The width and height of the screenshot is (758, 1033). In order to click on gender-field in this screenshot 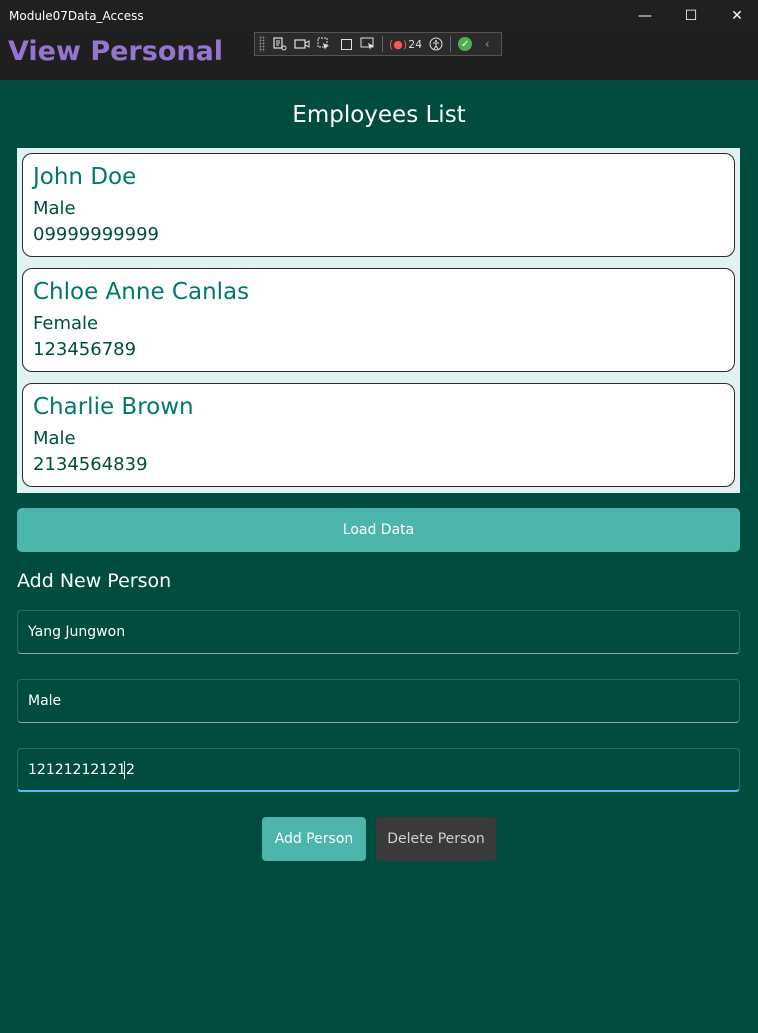, I will do `click(378, 701)`.